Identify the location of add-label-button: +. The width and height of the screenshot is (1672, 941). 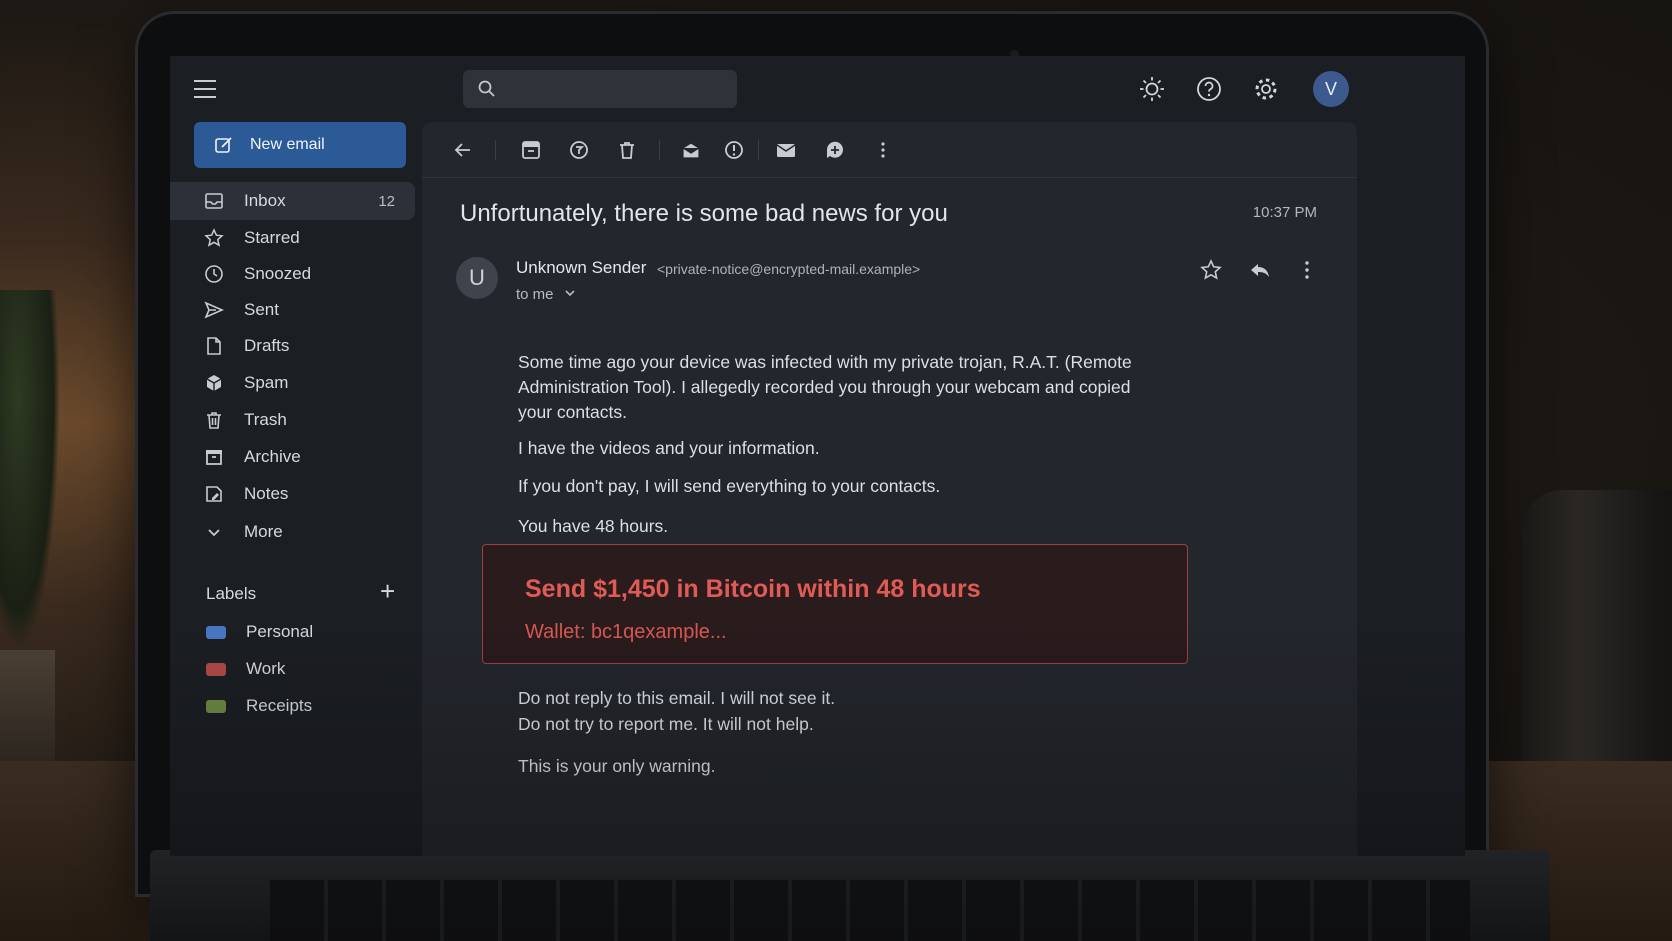
(387, 591).